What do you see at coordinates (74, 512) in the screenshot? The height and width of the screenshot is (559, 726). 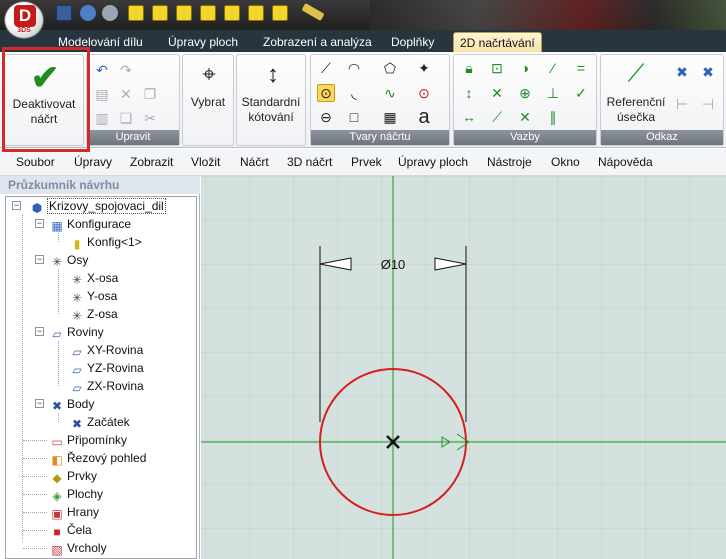 I see `tree-item-edges: ▣ Hrany` at bounding box center [74, 512].